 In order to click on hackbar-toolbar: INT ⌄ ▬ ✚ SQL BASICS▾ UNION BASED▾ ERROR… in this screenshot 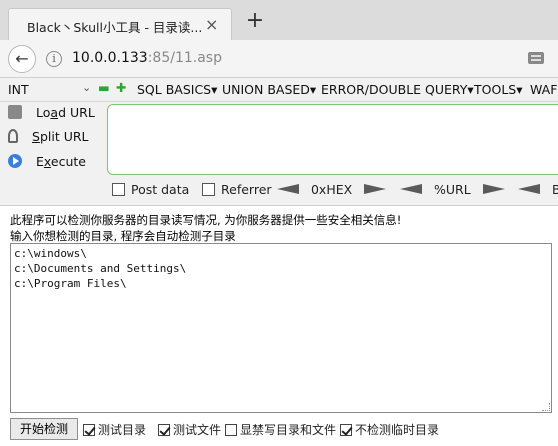, I will do `click(279, 90)`.